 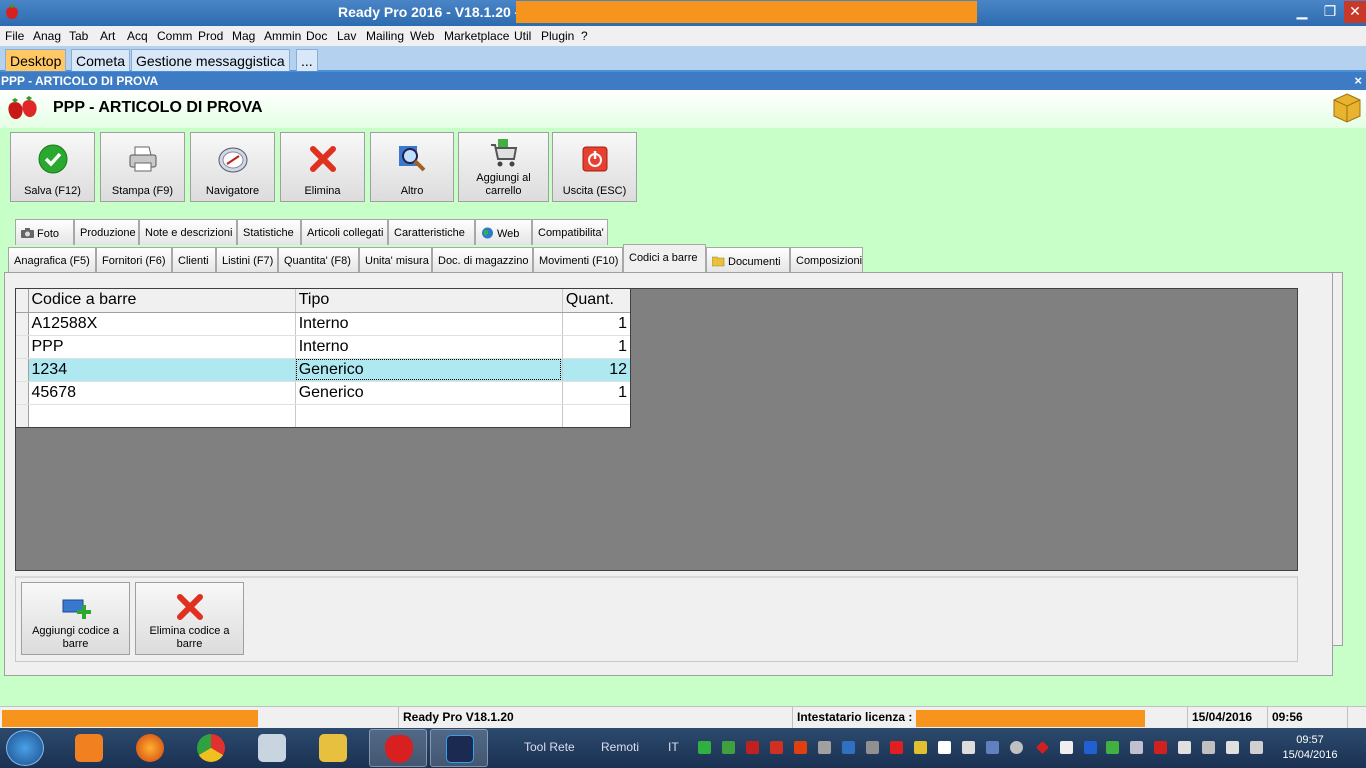 I want to click on taskbar-chrome, so click(x=211, y=748).